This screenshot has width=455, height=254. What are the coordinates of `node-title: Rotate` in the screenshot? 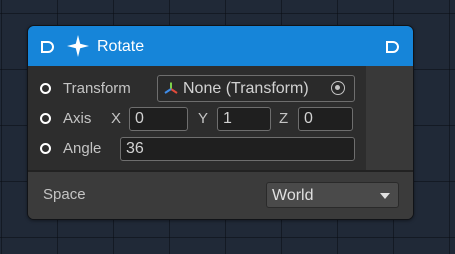 It's located at (121, 46).